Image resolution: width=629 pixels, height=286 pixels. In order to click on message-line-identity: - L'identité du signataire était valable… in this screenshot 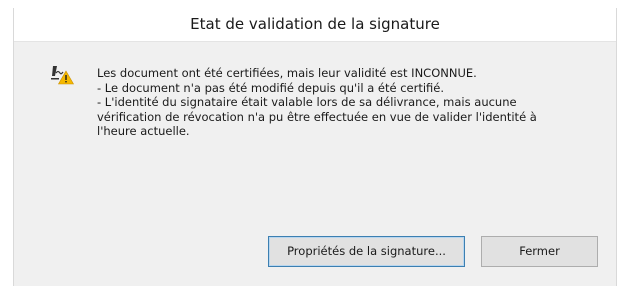, I will do `click(319, 116)`.